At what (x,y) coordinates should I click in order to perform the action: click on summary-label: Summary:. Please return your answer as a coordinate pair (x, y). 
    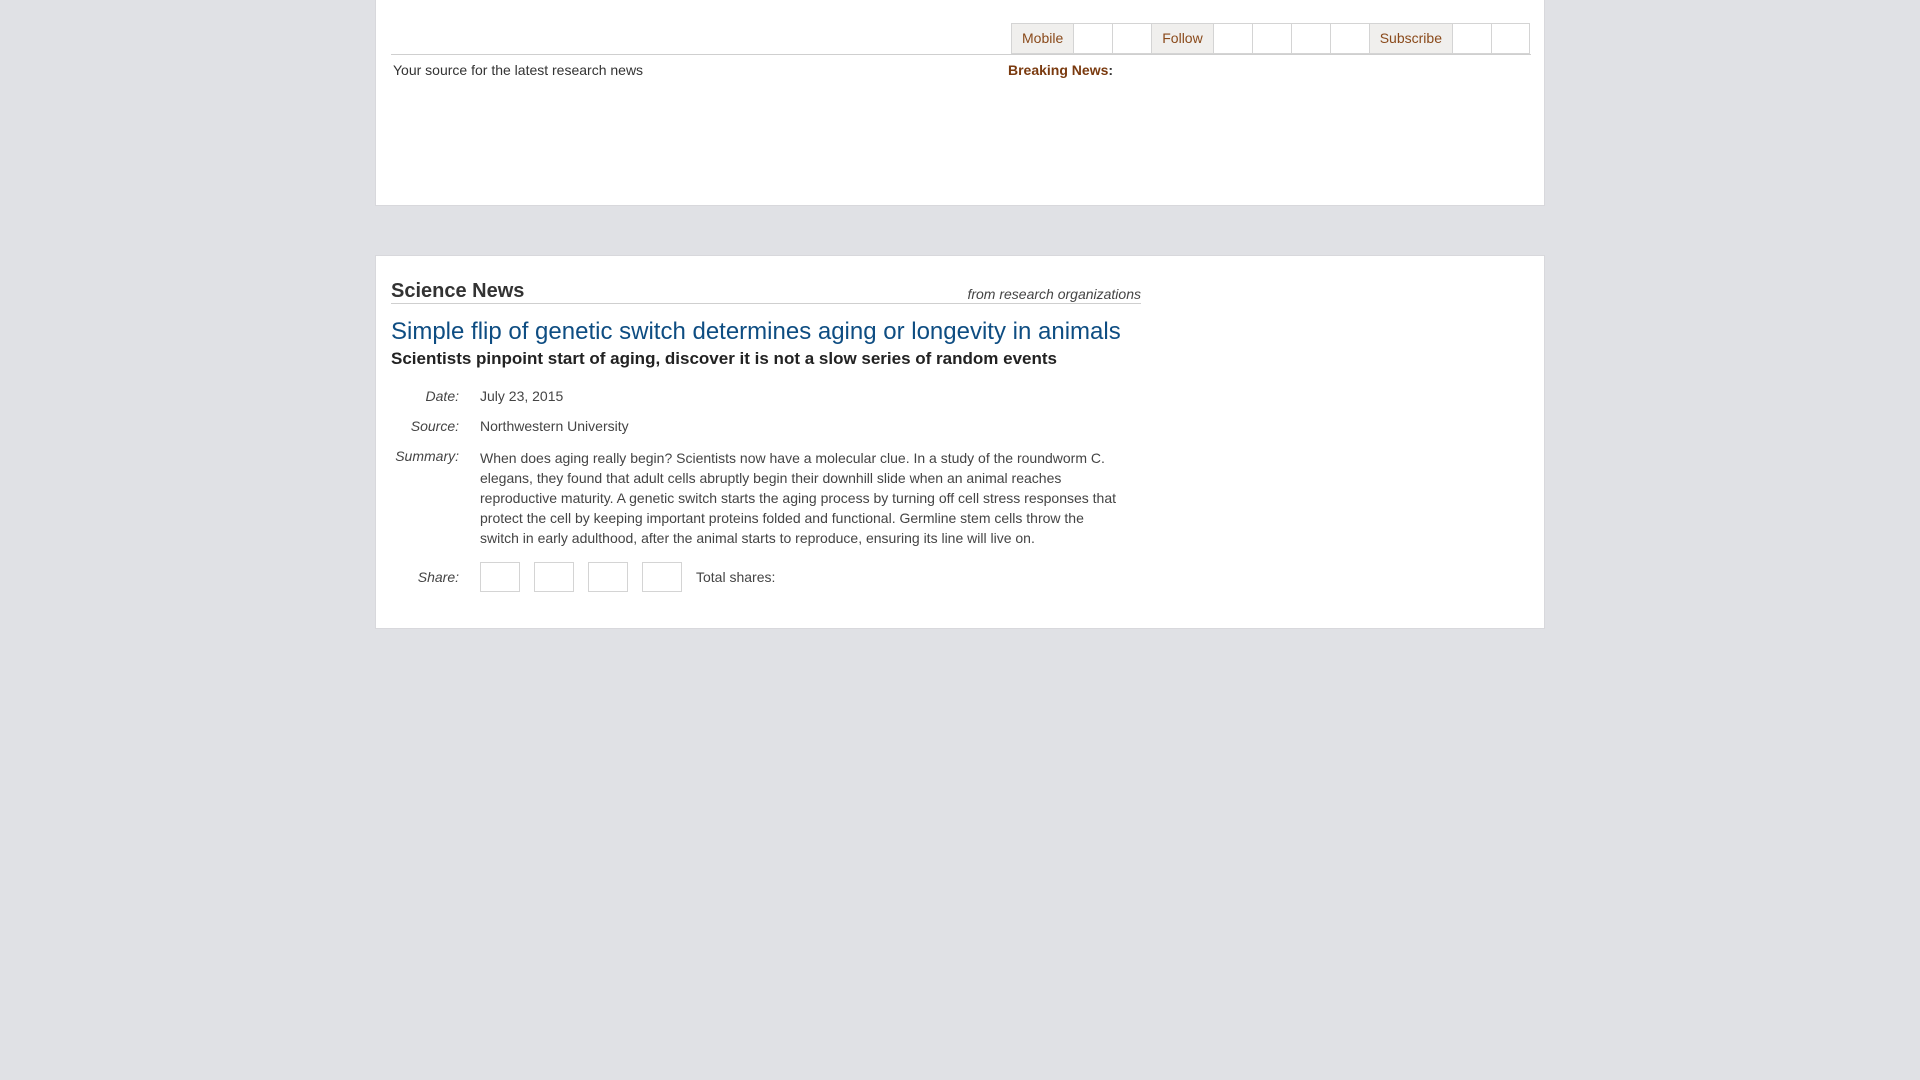
    Looking at the image, I should click on (427, 456).